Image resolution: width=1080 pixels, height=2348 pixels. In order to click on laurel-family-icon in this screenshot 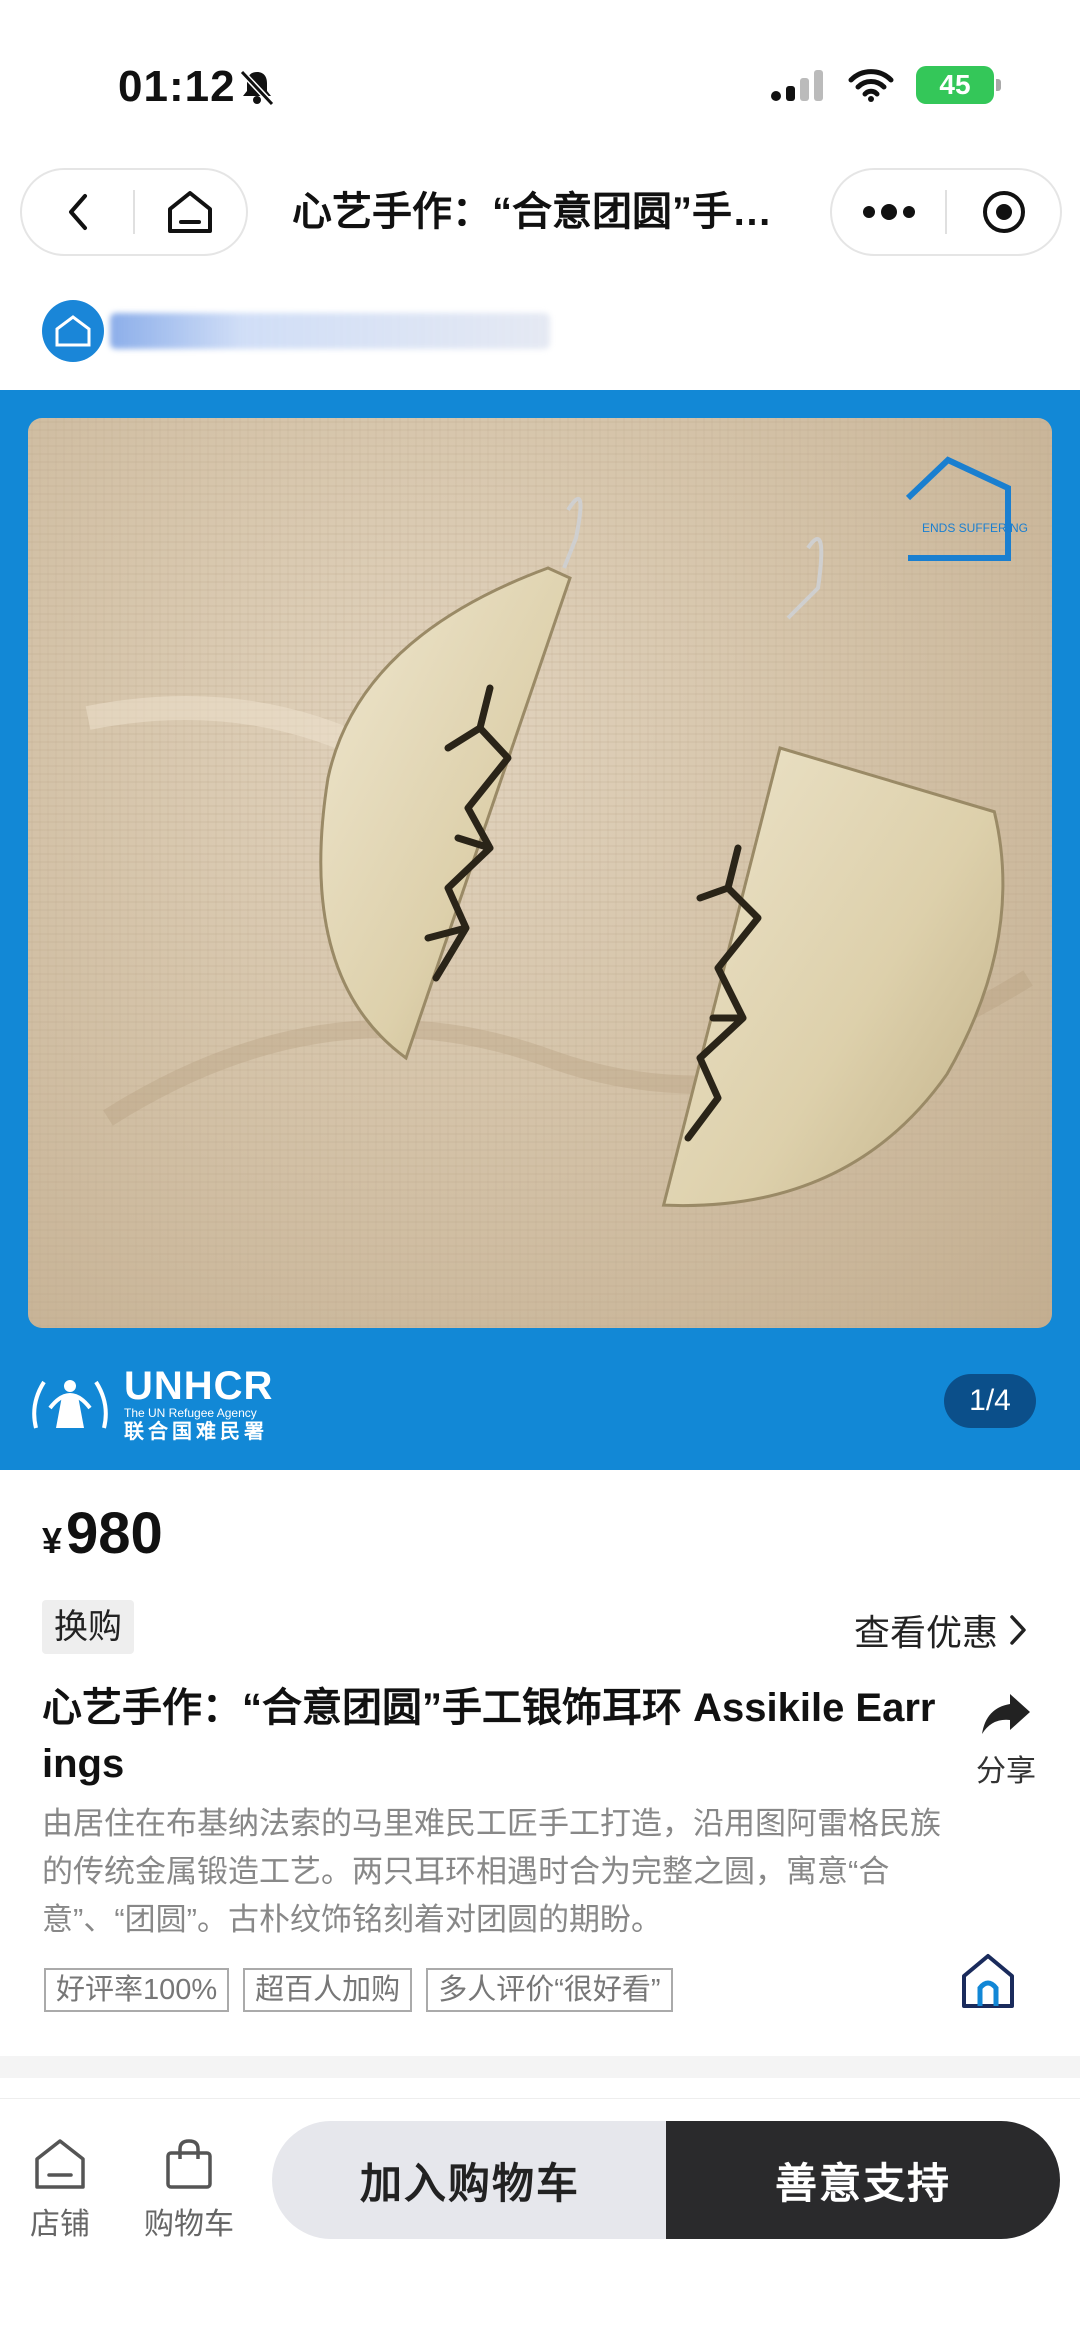, I will do `click(70, 1404)`.